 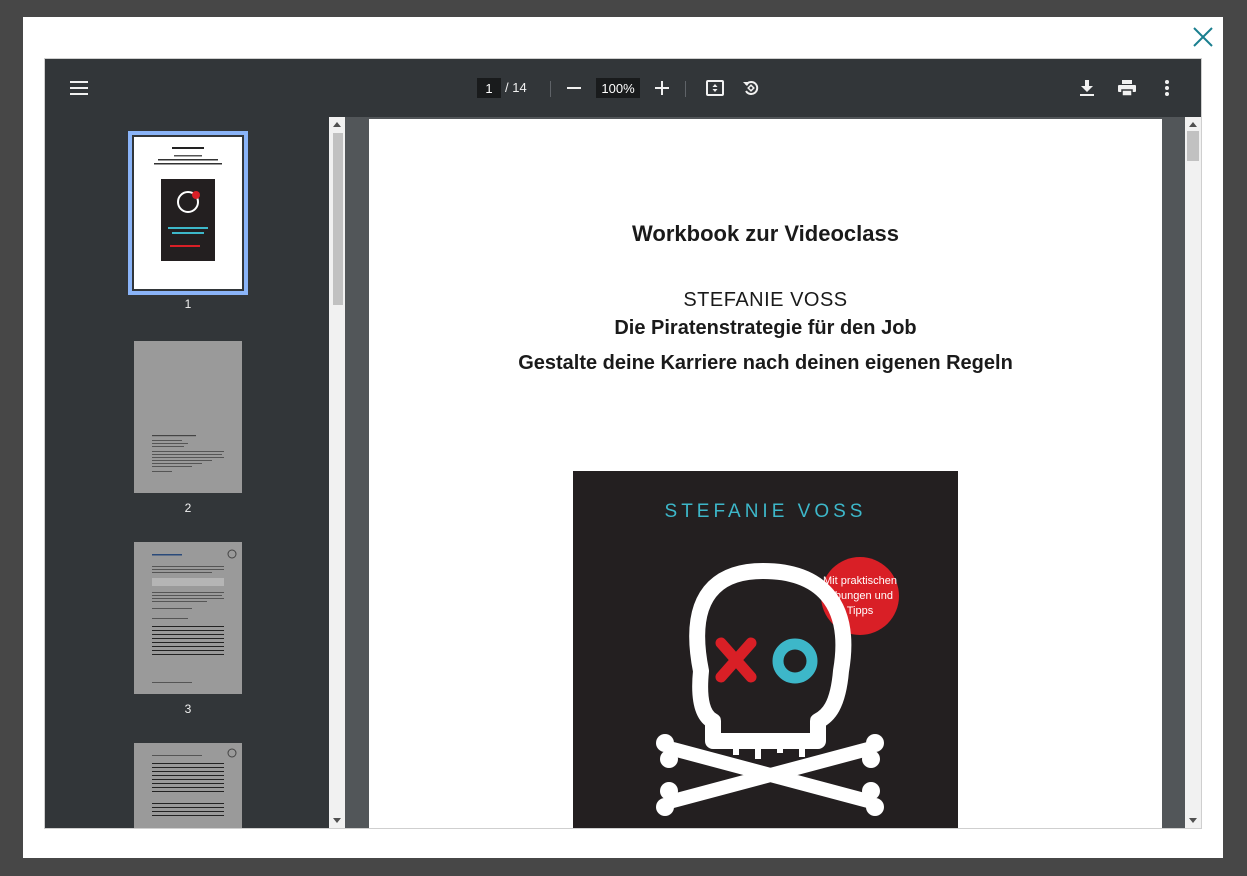 I want to click on sidebar-scrollbar, so click(x=337, y=472).